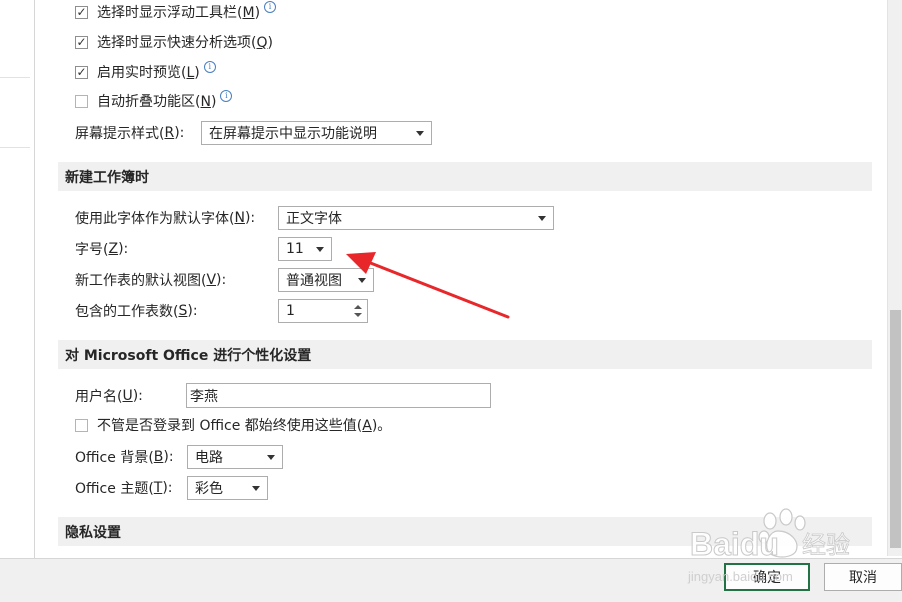 This screenshot has width=902, height=602. Describe the element at coordinates (740, 576) in the screenshot. I see `watermark-url: jingyan.baidu.com` at that location.